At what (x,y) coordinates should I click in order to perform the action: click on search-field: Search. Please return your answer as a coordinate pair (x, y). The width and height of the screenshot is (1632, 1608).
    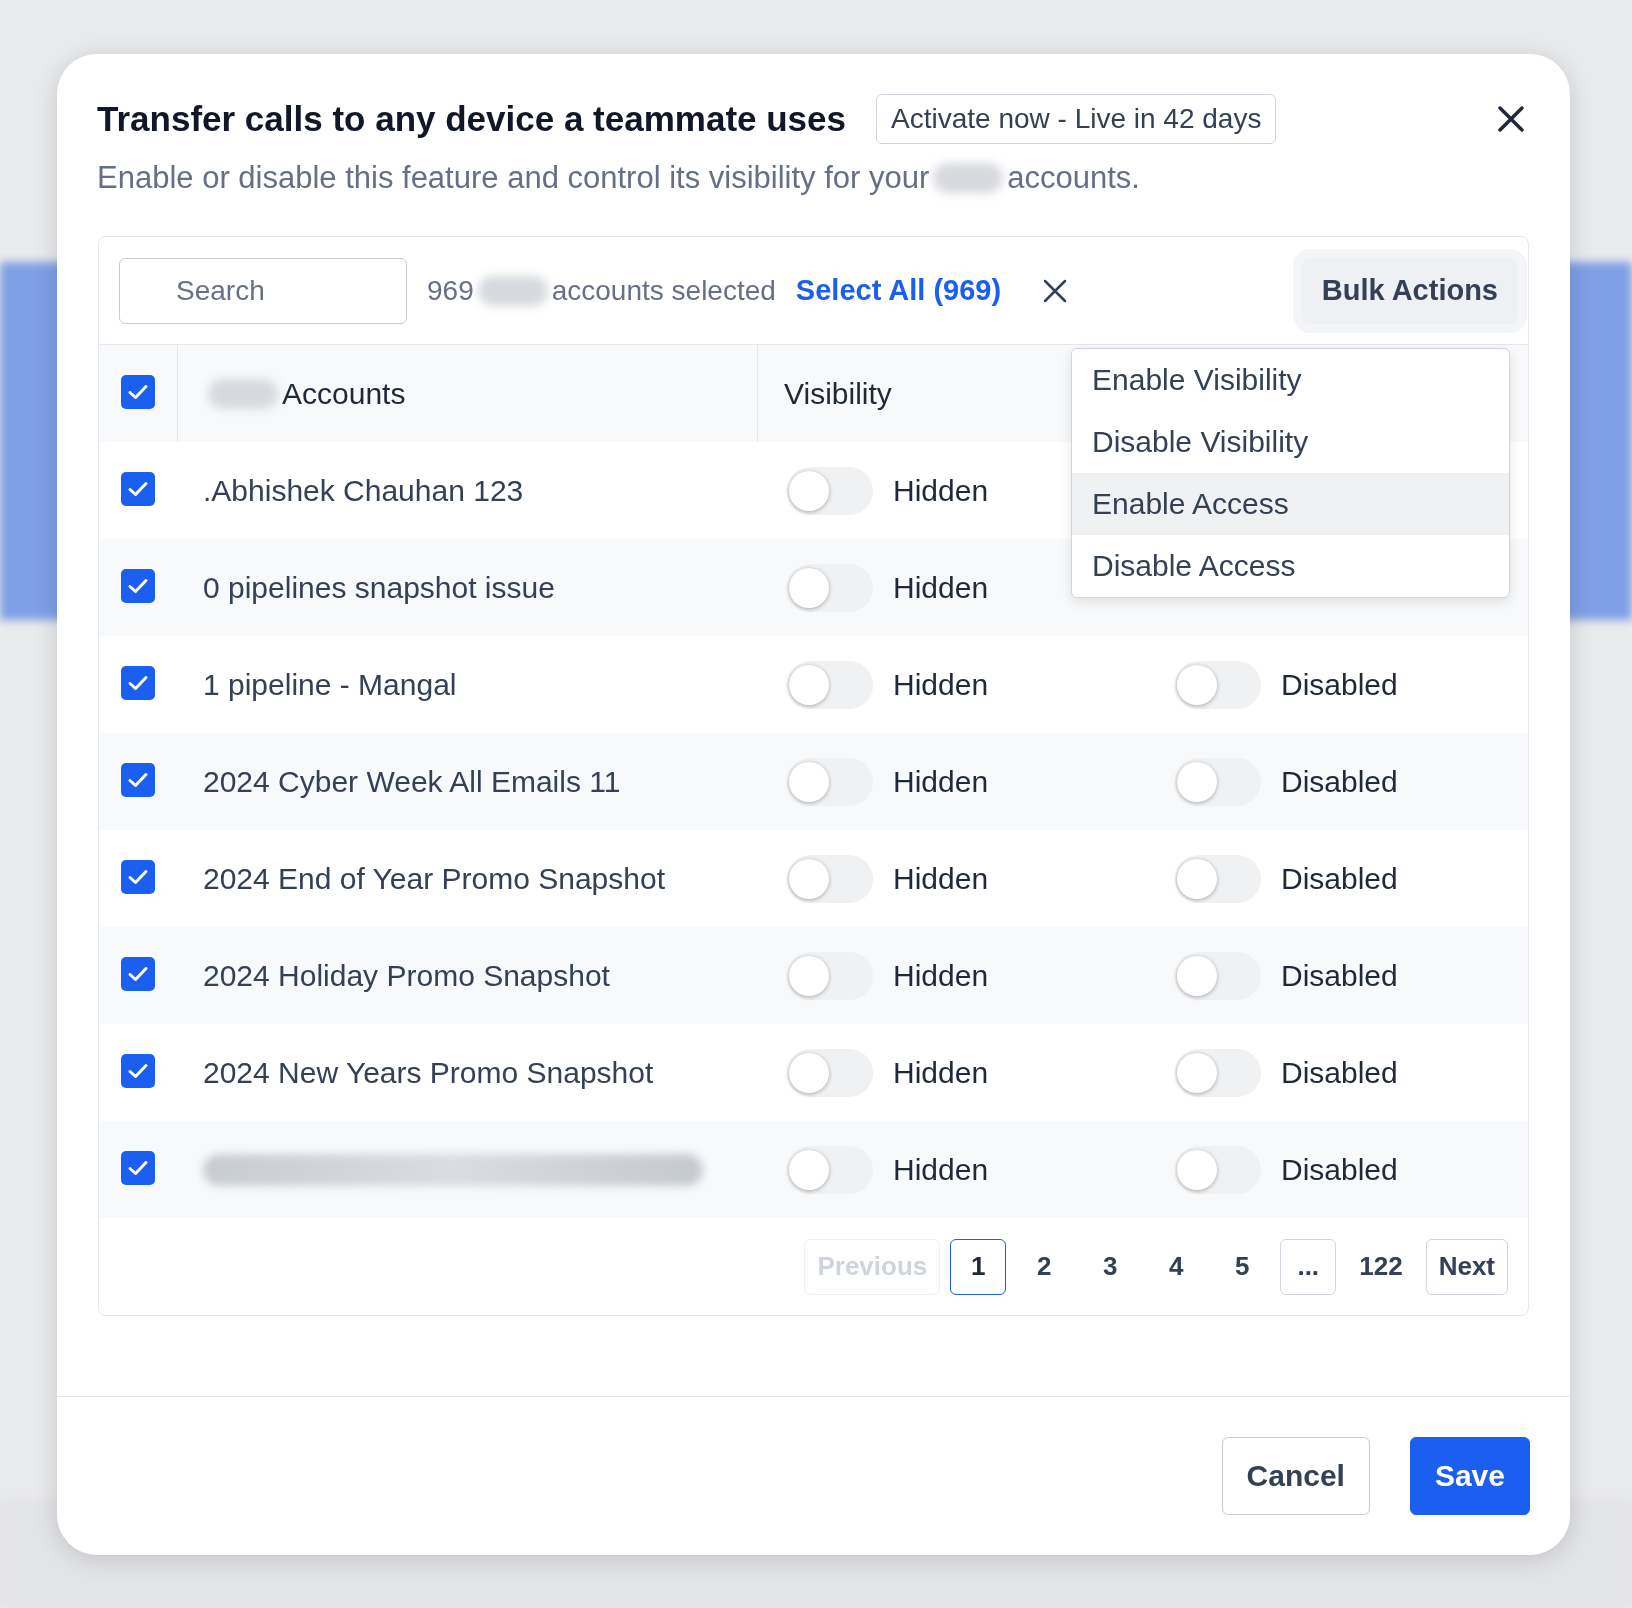
    Looking at the image, I should click on (263, 290).